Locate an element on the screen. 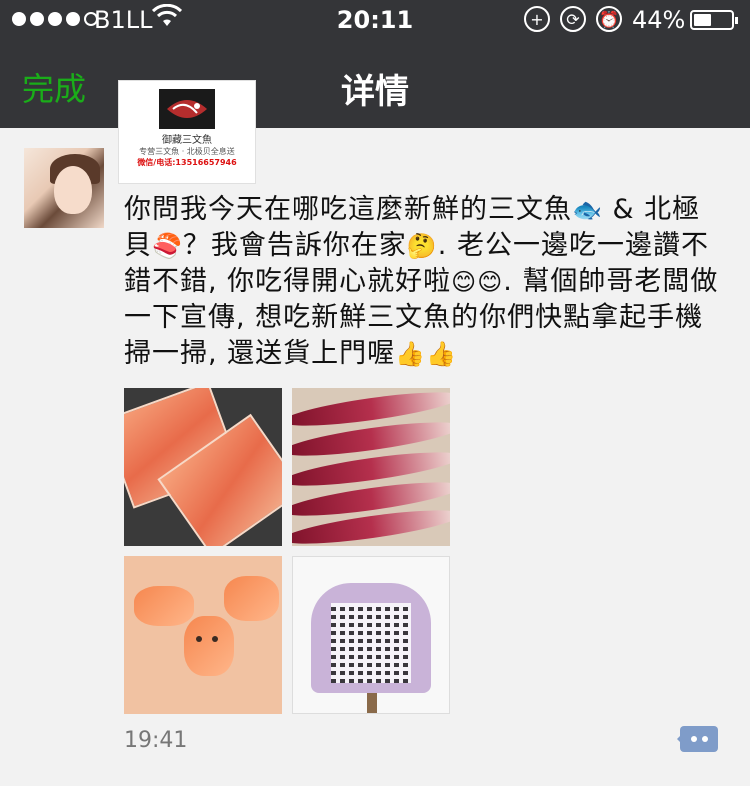 The height and width of the screenshot is (786, 750). thinking-emoji-icon: 🤔 is located at coordinates (422, 246).